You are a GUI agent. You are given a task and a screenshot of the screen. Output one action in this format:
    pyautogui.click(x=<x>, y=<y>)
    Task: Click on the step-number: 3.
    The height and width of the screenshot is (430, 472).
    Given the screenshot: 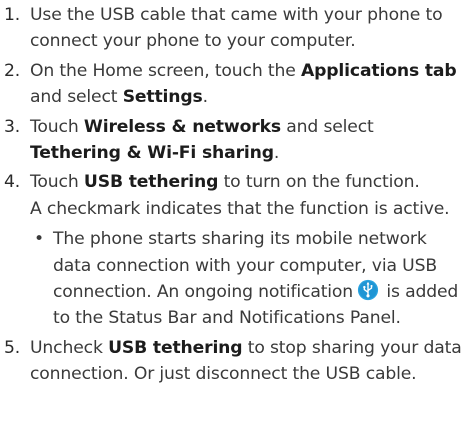 What is the action you would take?
    pyautogui.click(x=12, y=126)
    